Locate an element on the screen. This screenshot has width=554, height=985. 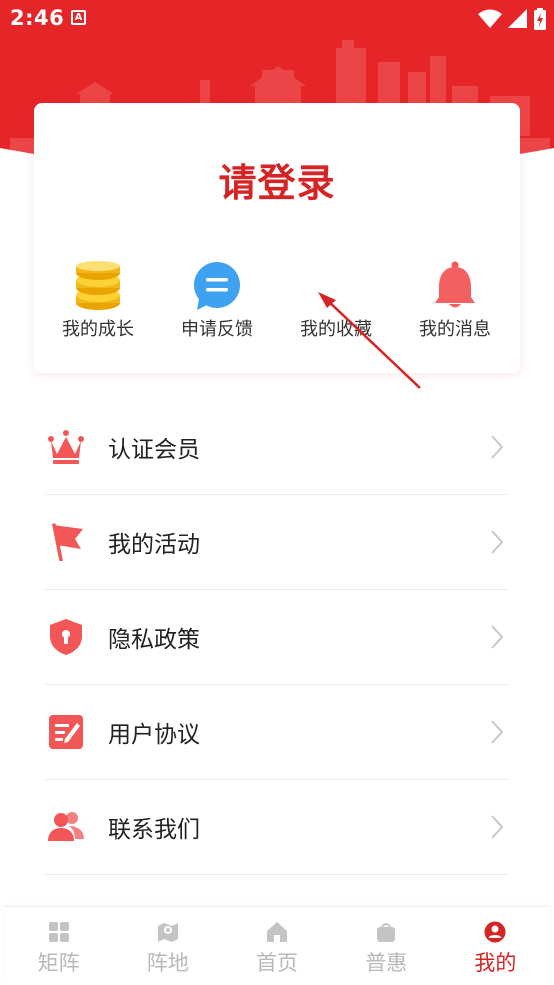
menu-item-label: 联系我们 is located at coordinates (154, 830).